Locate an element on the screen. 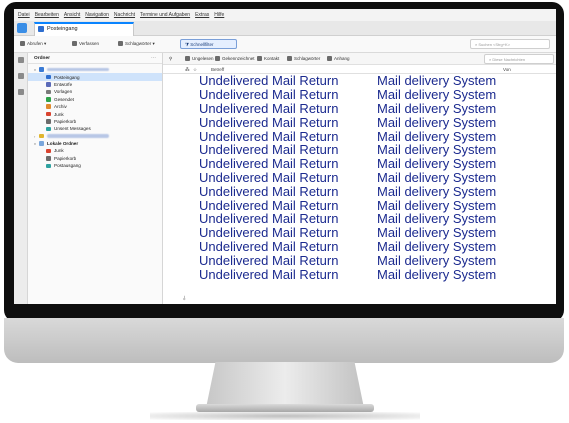 Image resolution: width=569 pixels, height=423 pixels. monitor-foot is located at coordinates (285, 408).